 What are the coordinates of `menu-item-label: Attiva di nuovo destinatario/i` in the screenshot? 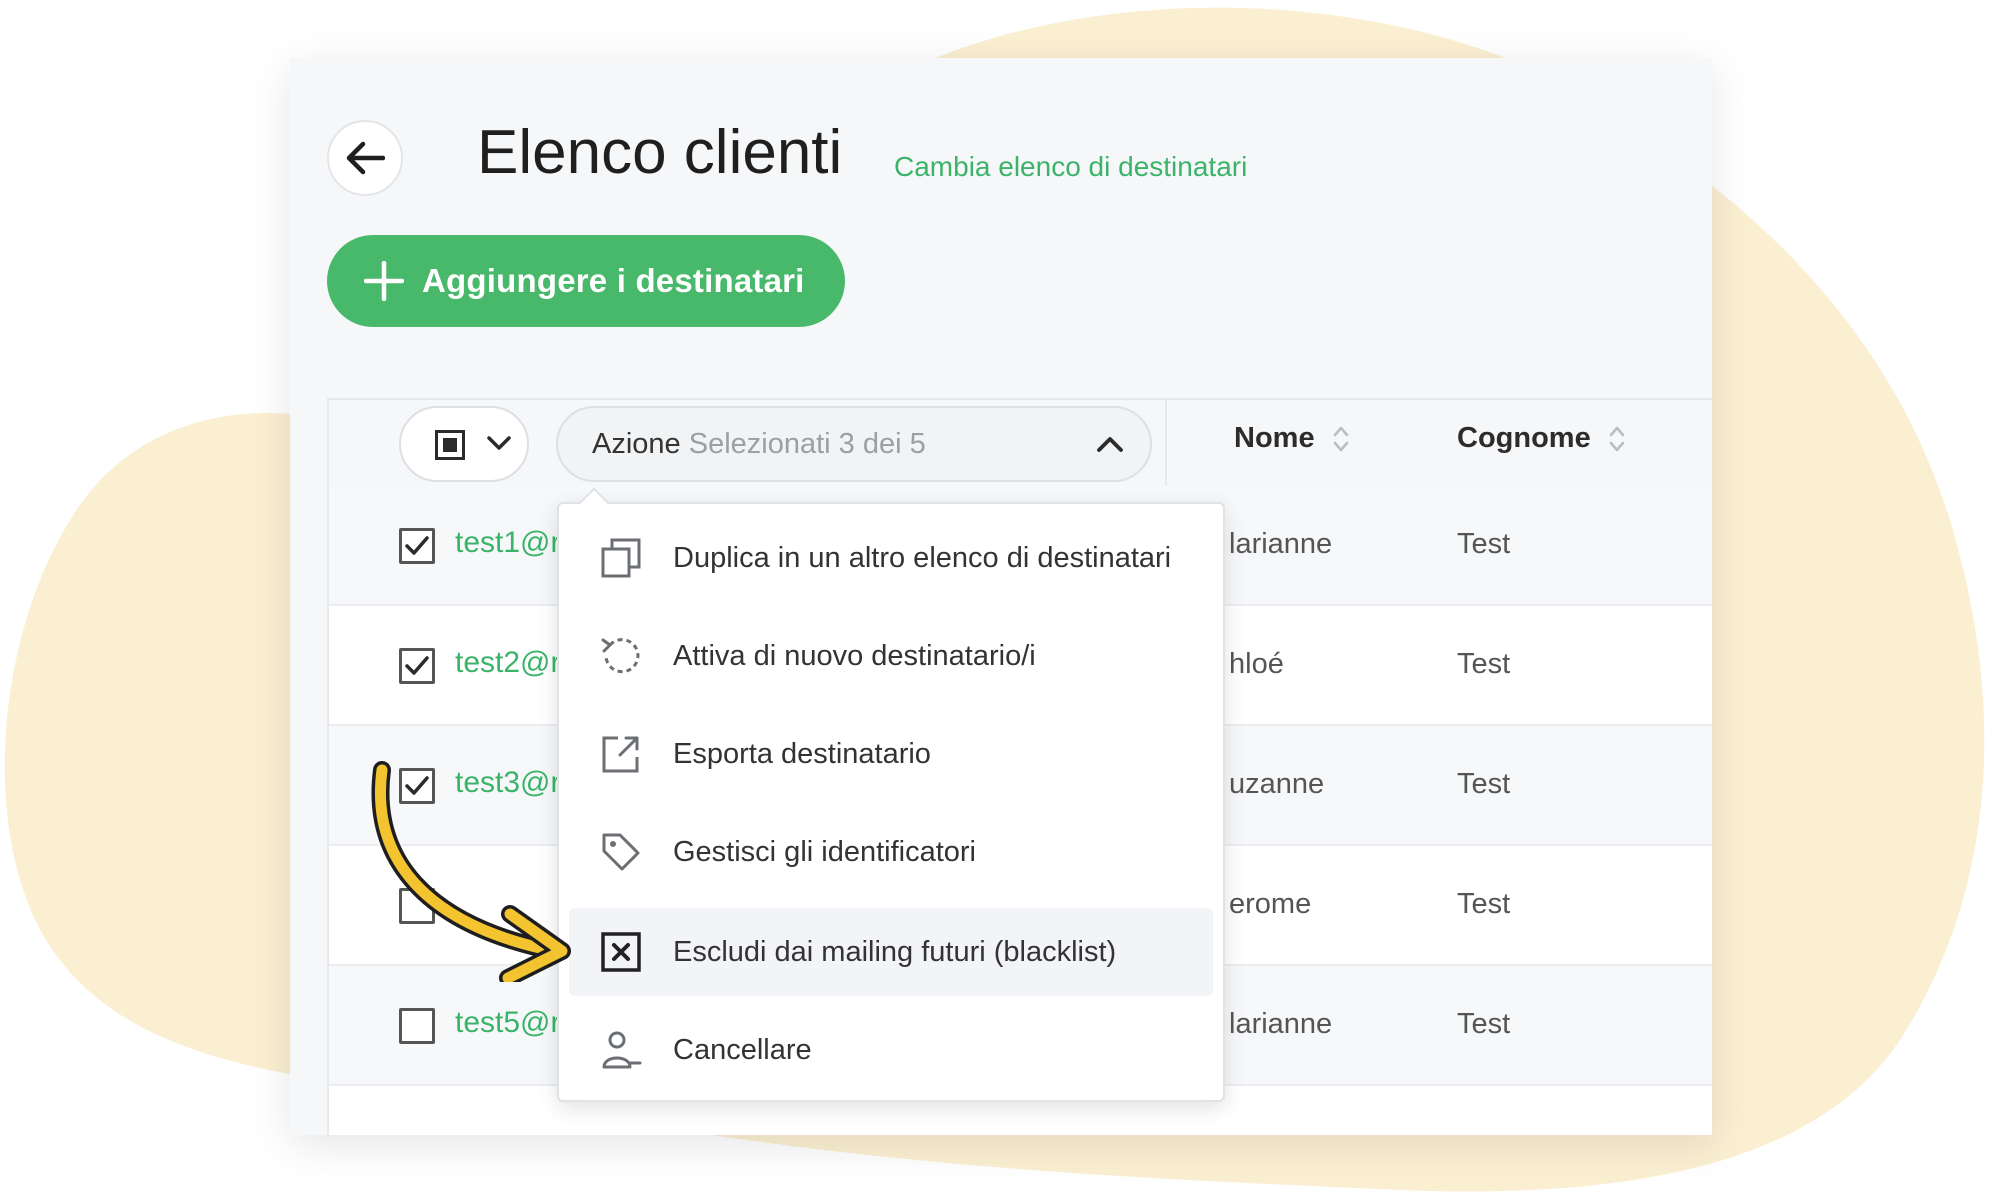 It's located at (854, 655).